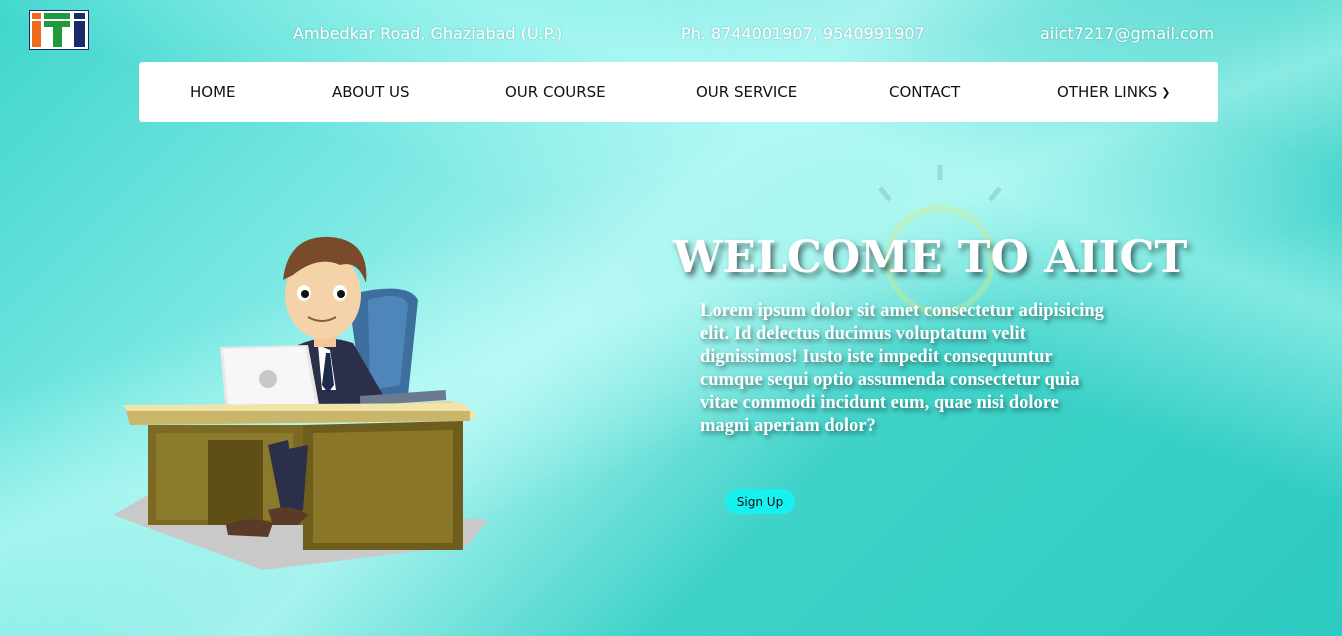 Image resolution: width=1342 pixels, height=636 pixels. I want to click on nav-item-about-us: ABOUT US, so click(371, 92).